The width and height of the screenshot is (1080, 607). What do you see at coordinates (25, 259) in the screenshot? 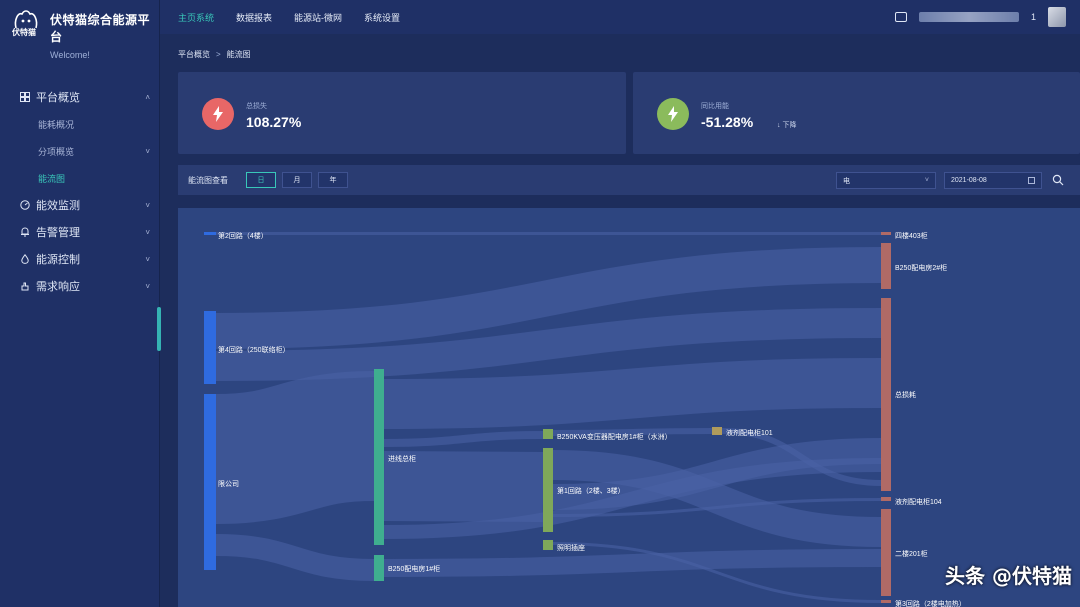
I see `drop-icon` at bounding box center [25, 259].